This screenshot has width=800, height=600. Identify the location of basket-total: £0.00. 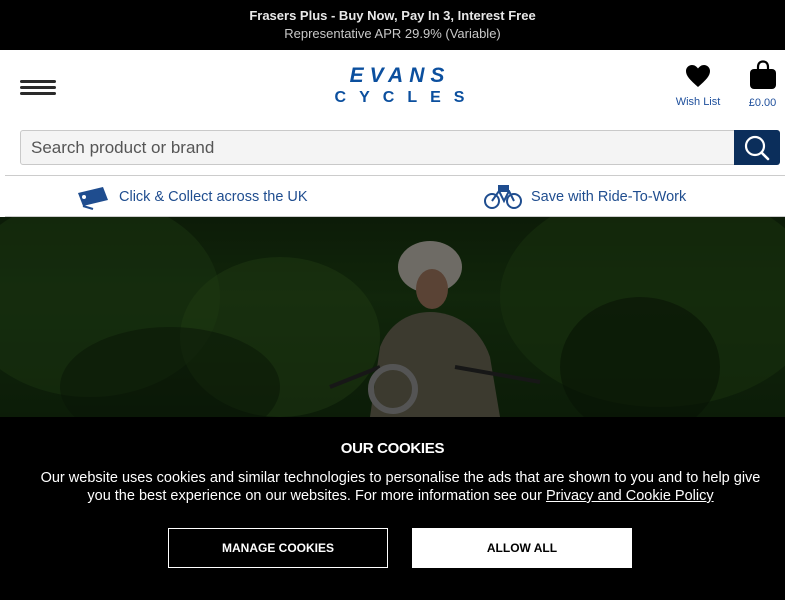
(762, 103).